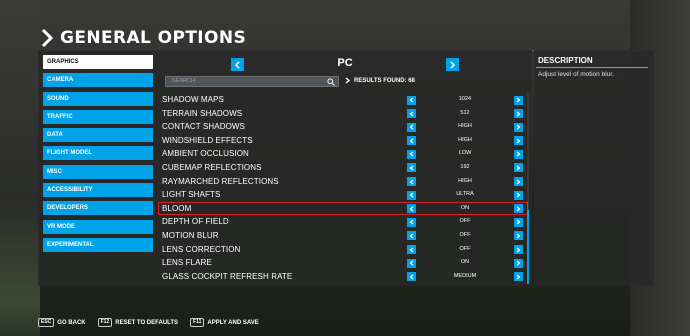  Describe the element at coordinates (343, 168) in the screenshot. I see `setting-row-cubemap-reflections: CUBEMAP REFLECTIONS 192` at that location.